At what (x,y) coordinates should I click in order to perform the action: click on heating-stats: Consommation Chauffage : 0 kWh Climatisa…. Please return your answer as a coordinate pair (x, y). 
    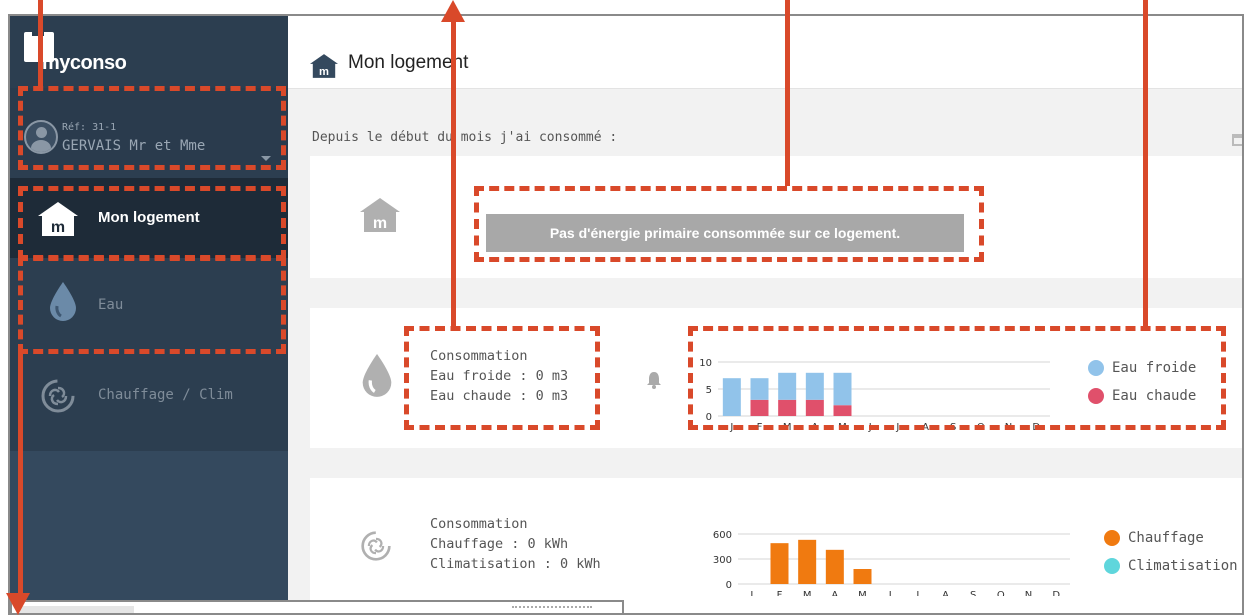
    Looking at the image, I should click on (515, 544).